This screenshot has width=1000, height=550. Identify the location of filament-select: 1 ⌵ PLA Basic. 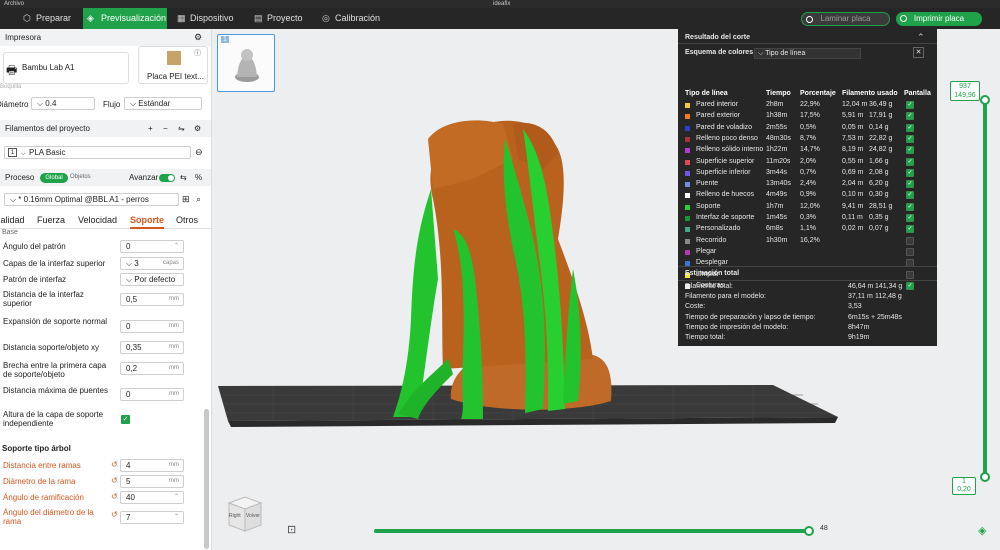
(97, 152).